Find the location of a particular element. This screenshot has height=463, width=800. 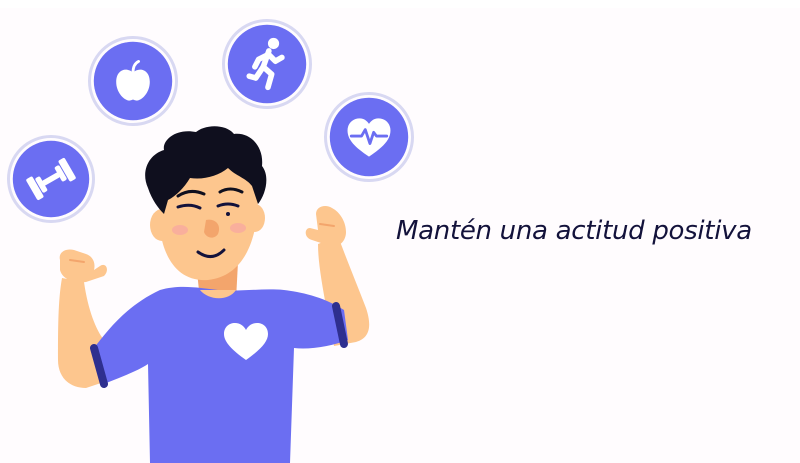

shirt is located at coordinates (219, 374).